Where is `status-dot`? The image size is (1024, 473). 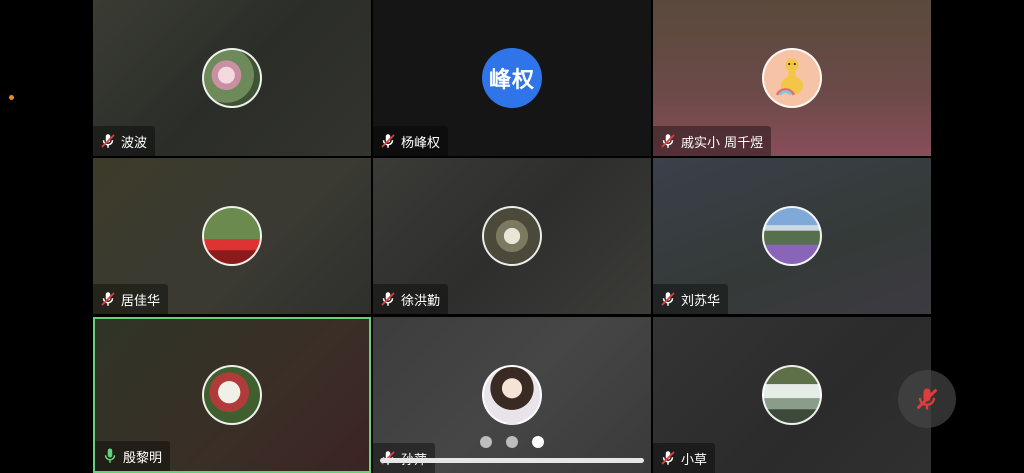 status-dot is located at coordinates (11, 97).